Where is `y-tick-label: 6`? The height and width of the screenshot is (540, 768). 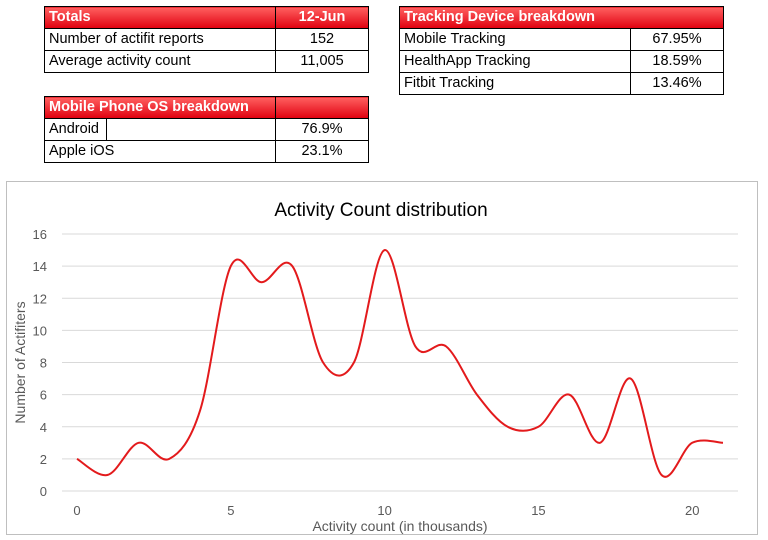
y-tick-label: 6 is located at coordinates (43, 395).